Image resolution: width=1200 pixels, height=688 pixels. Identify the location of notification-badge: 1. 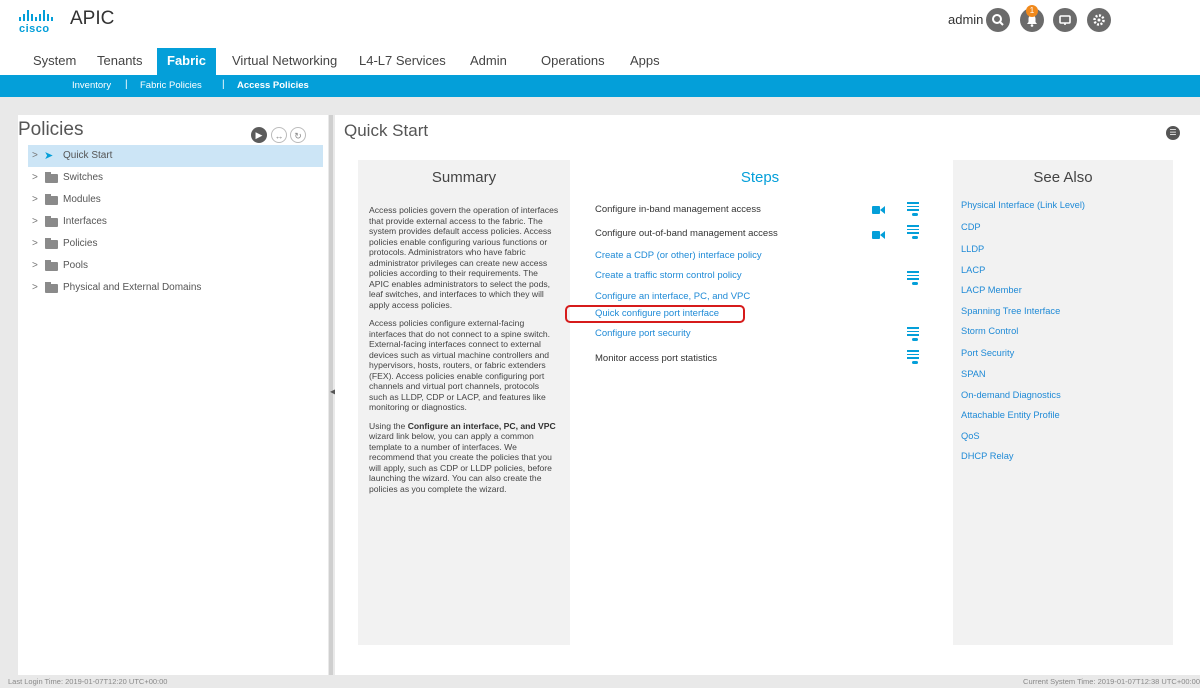
(1032, 11).